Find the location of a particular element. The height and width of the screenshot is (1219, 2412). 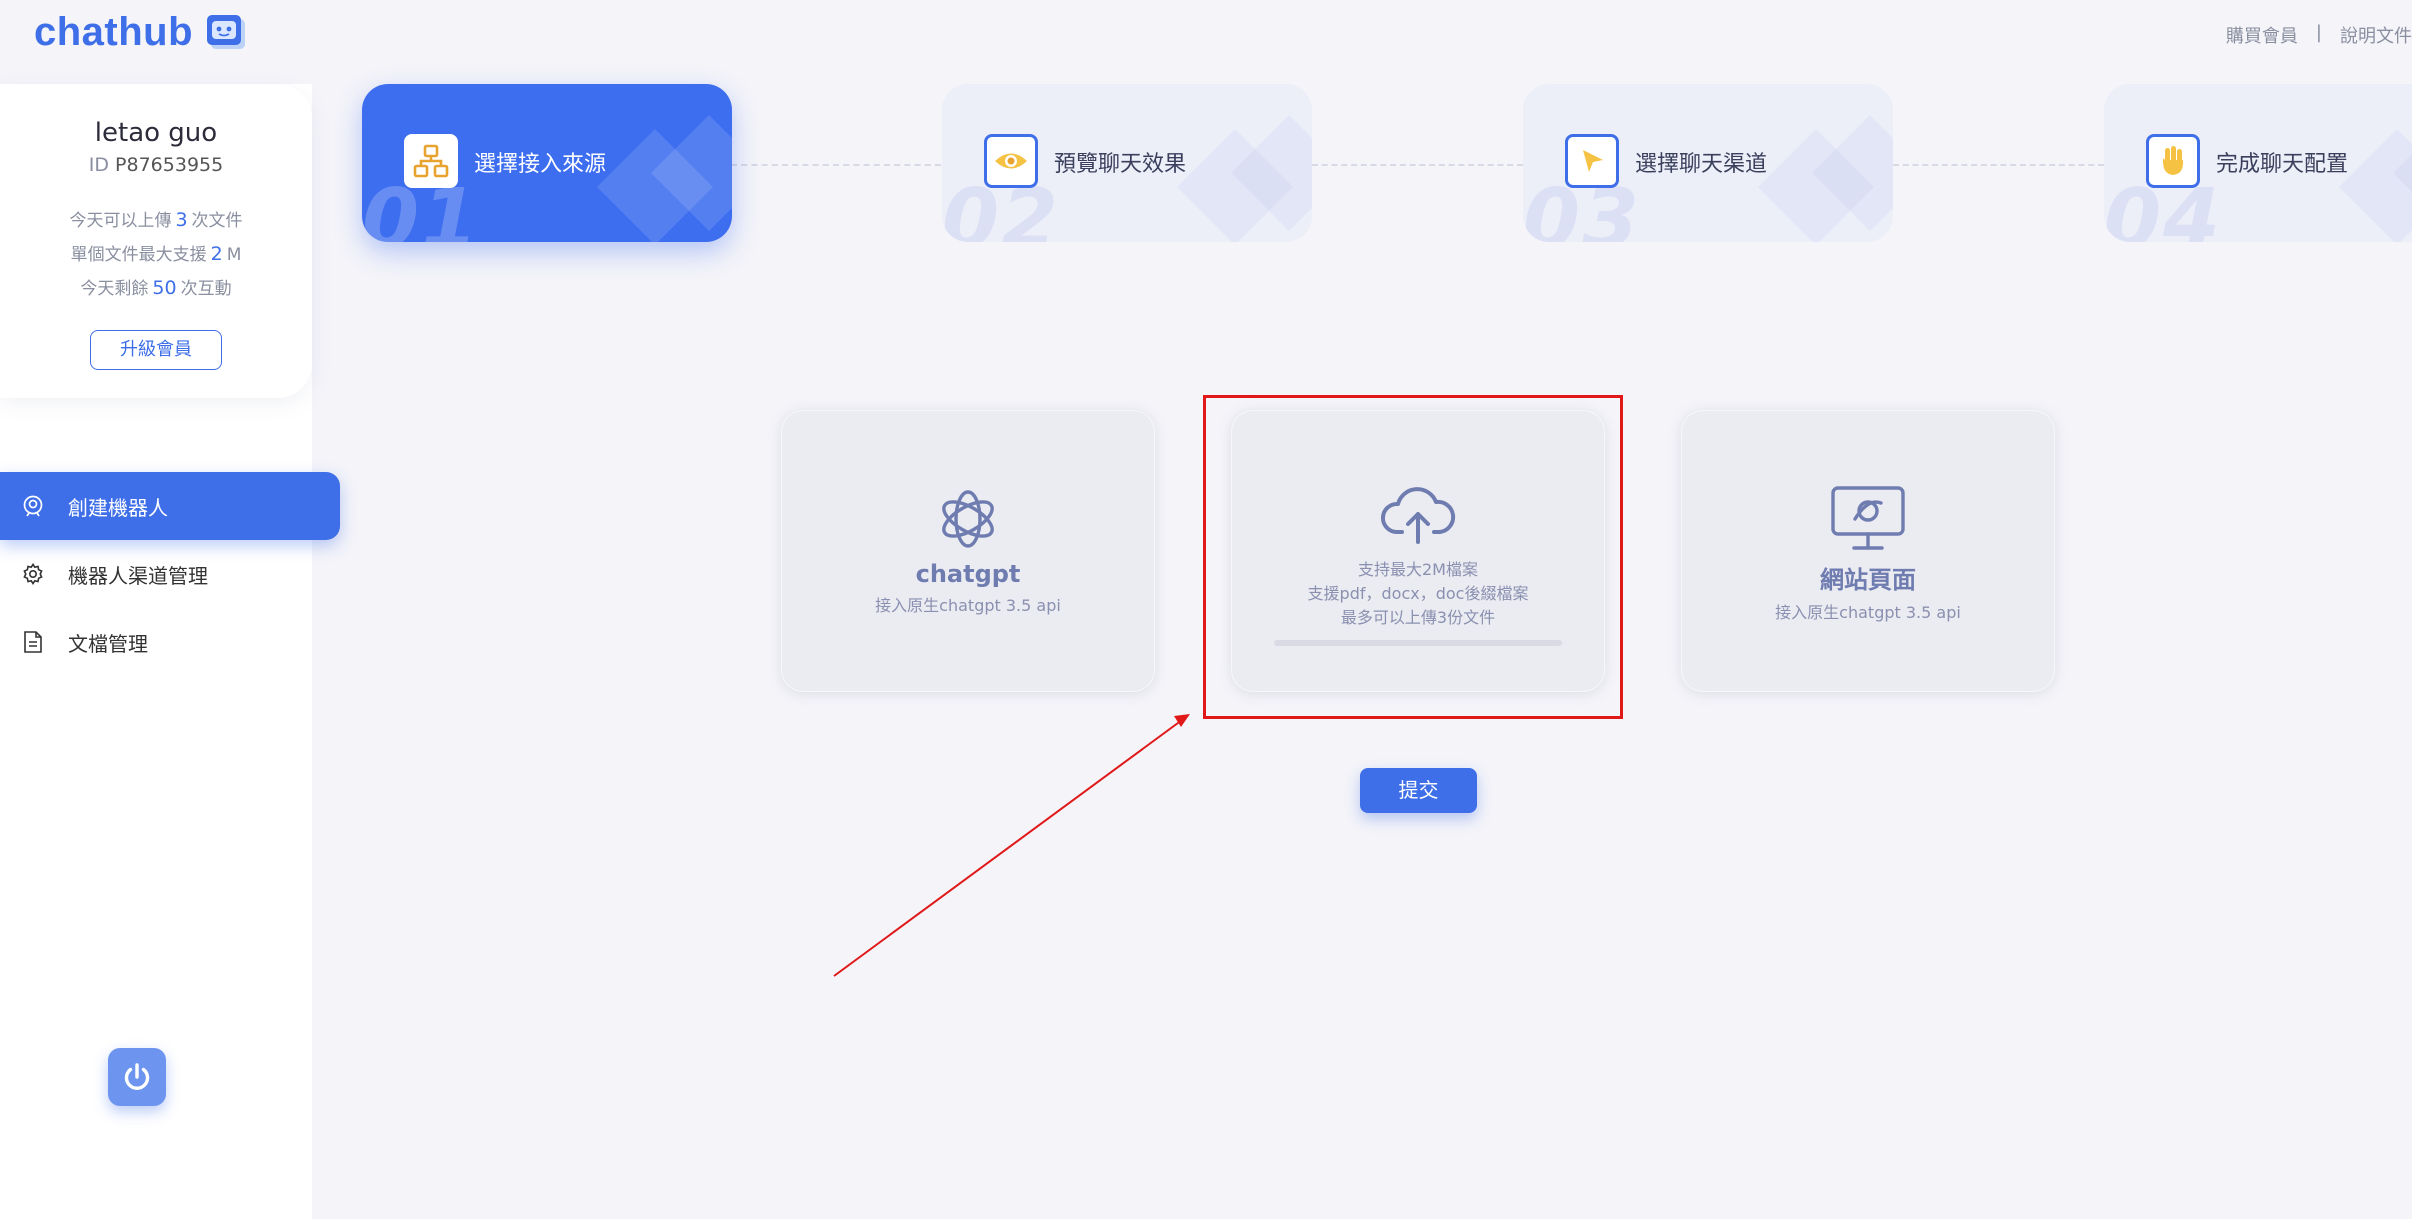

gear-icon is located at coordinates (33, 574).